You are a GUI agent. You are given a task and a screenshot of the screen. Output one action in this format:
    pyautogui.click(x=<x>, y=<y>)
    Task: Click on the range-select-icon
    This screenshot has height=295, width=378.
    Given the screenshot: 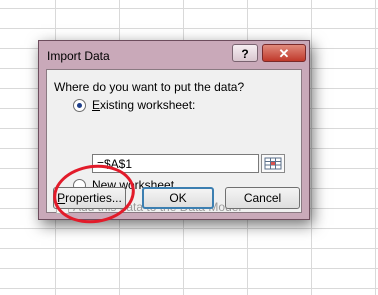 What is the action you would take?
    pyautogui.click(x=273, y=163)
    